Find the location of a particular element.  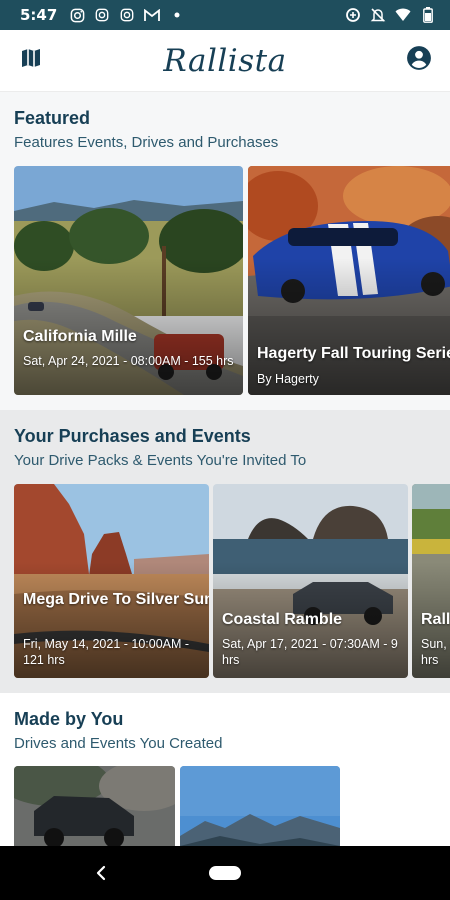

section-title: Your Purchases and Events is located at coordinates (132, 436).